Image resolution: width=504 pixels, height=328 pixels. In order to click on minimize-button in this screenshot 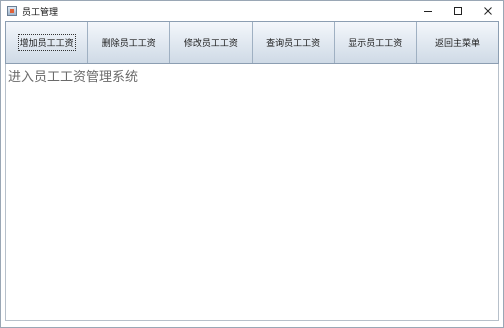, I will do `click(428, 11)`.